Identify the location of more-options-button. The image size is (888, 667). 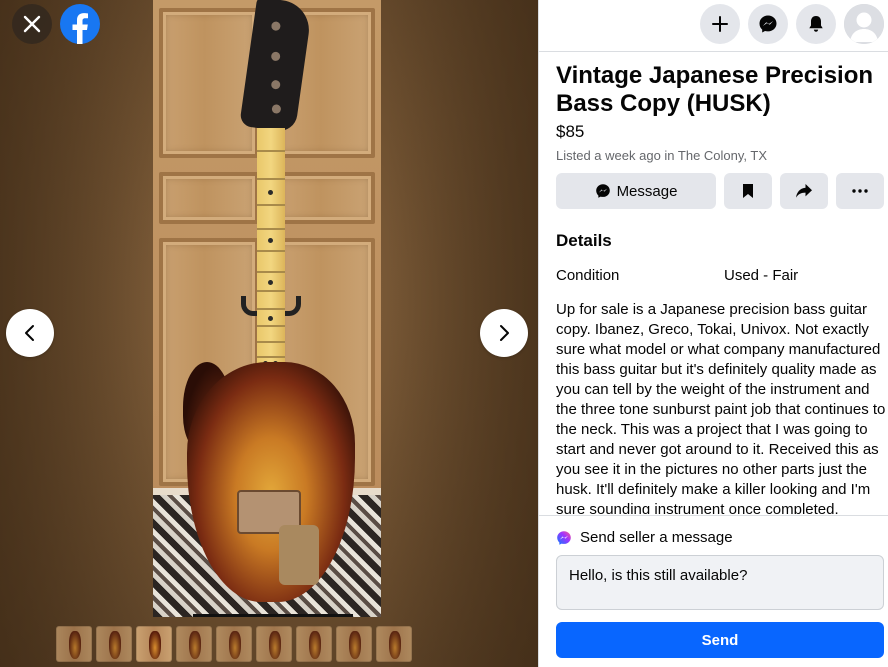
(860, 191).